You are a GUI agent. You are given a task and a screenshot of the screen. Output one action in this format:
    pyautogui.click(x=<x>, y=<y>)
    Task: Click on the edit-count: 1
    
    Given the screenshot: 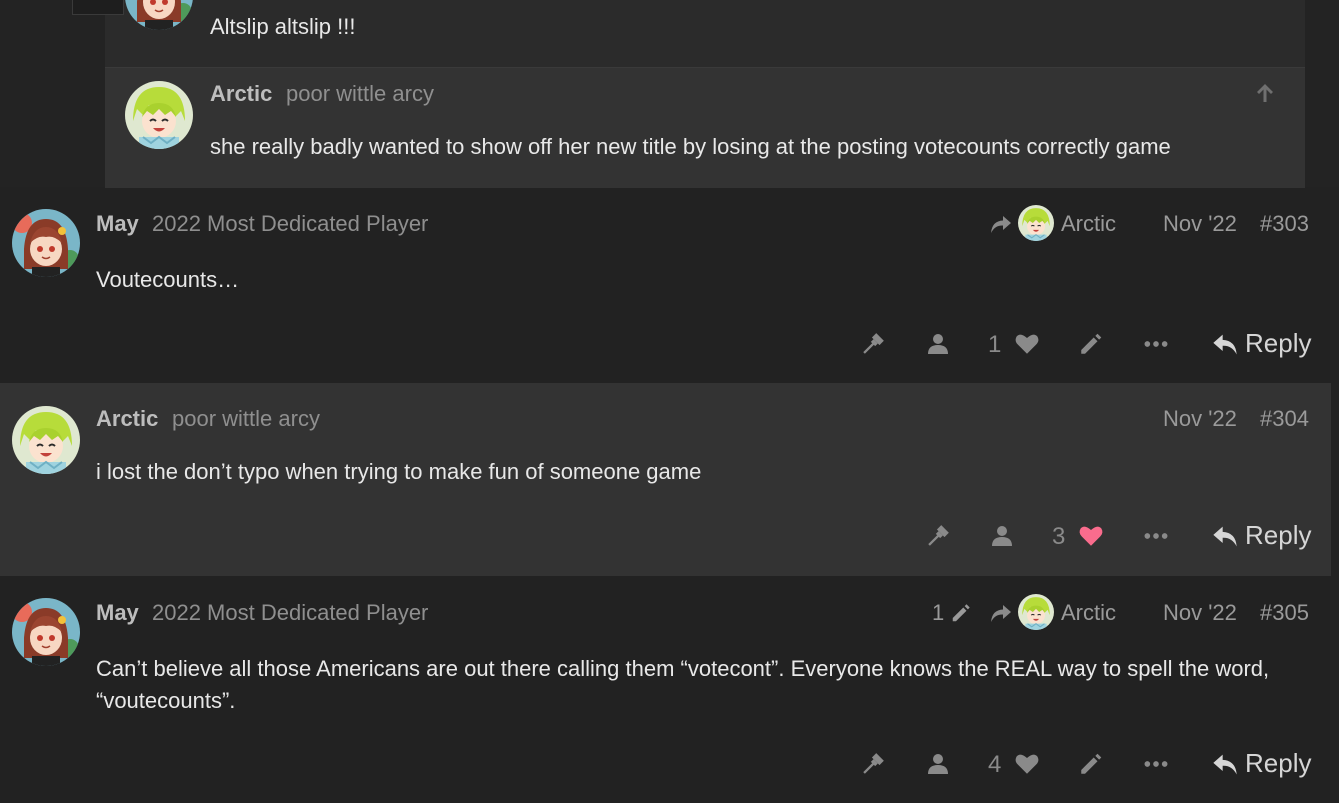 What is the action you would take?
    pyautogui.click(x=938, y=613)
    